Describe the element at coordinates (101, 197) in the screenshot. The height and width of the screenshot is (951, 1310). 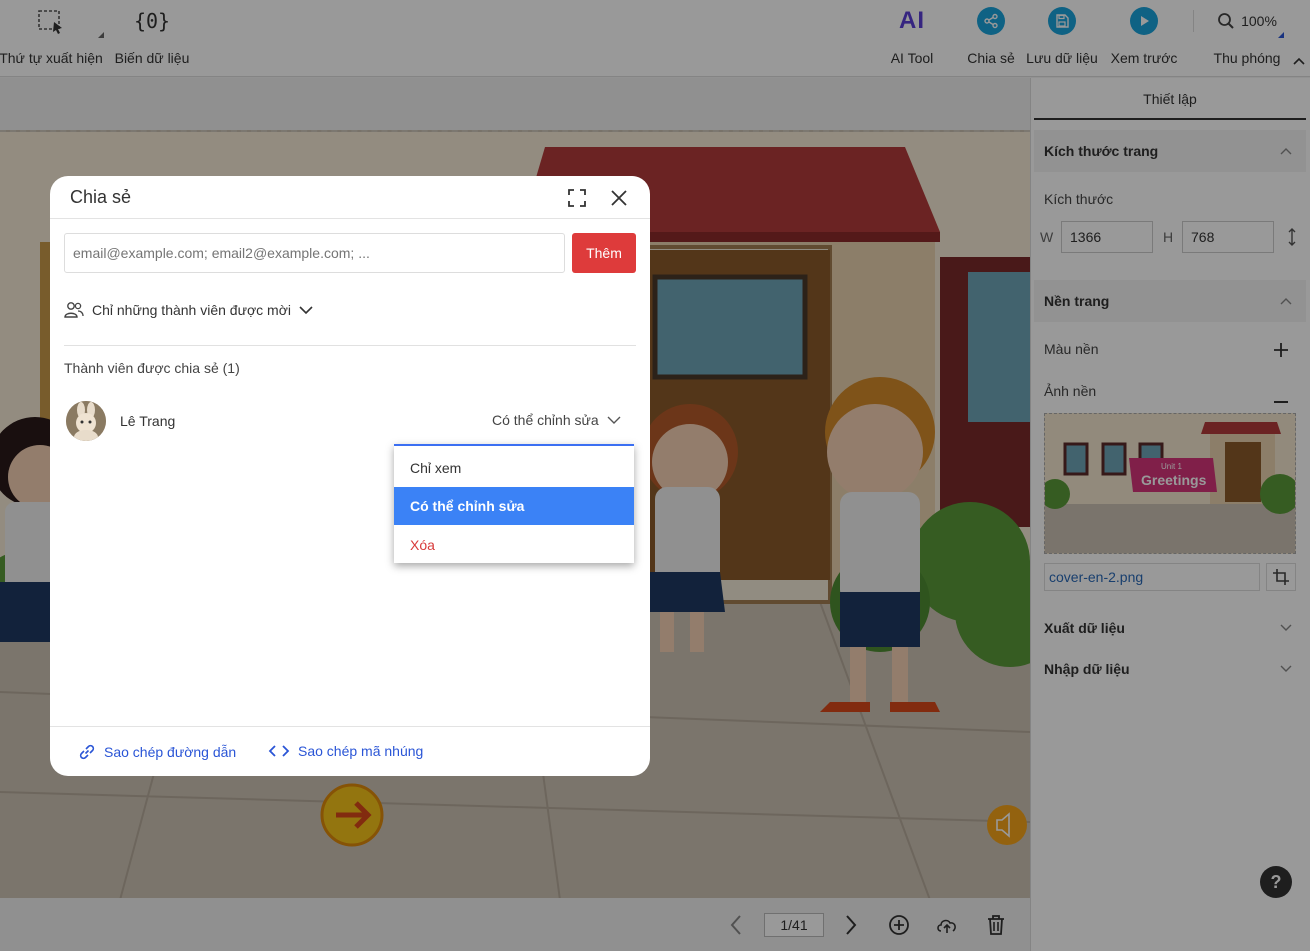
I see `dialog-title: Chia sẻ` at that location.